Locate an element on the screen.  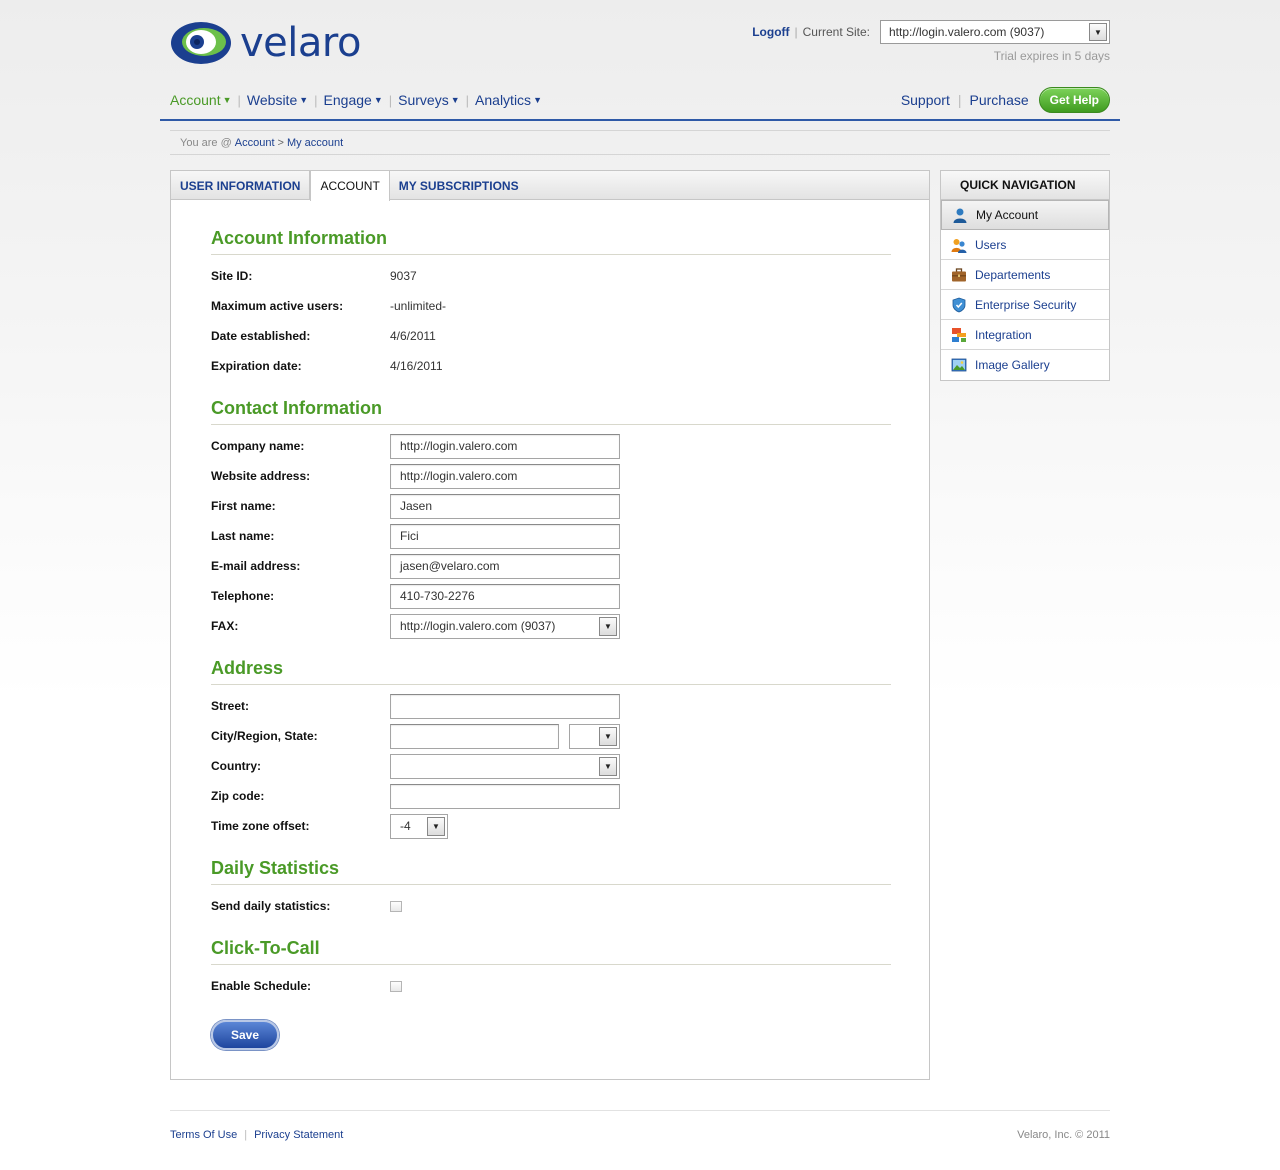
website-field: http://login.valero.com is located at coordinates (505, 476).